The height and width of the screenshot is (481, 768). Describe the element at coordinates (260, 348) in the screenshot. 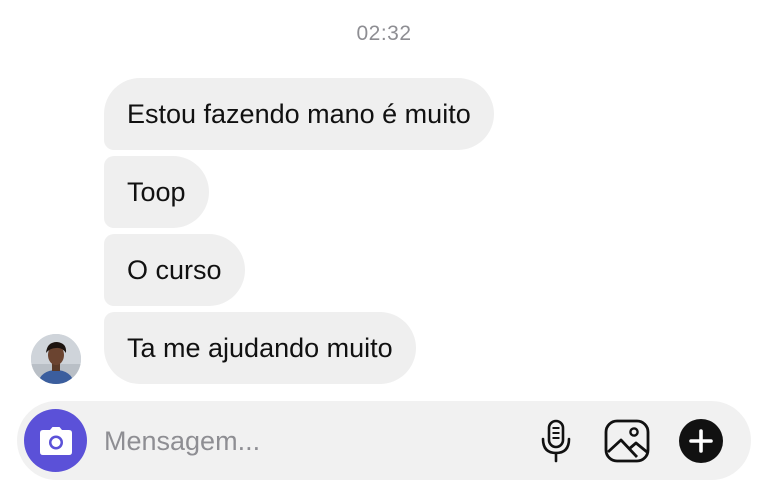

I see `message-bubble: Ta me ajudando muito` at that location.